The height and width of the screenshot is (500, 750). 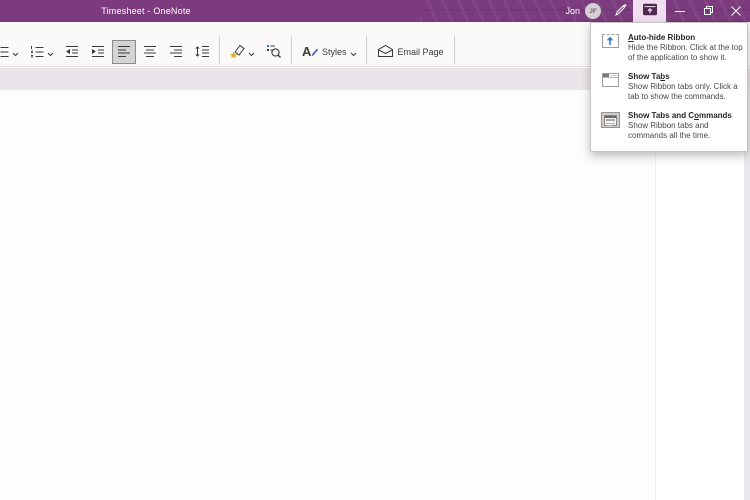 I want to click on avatar-initials: JF, so click(x=593, y=11).